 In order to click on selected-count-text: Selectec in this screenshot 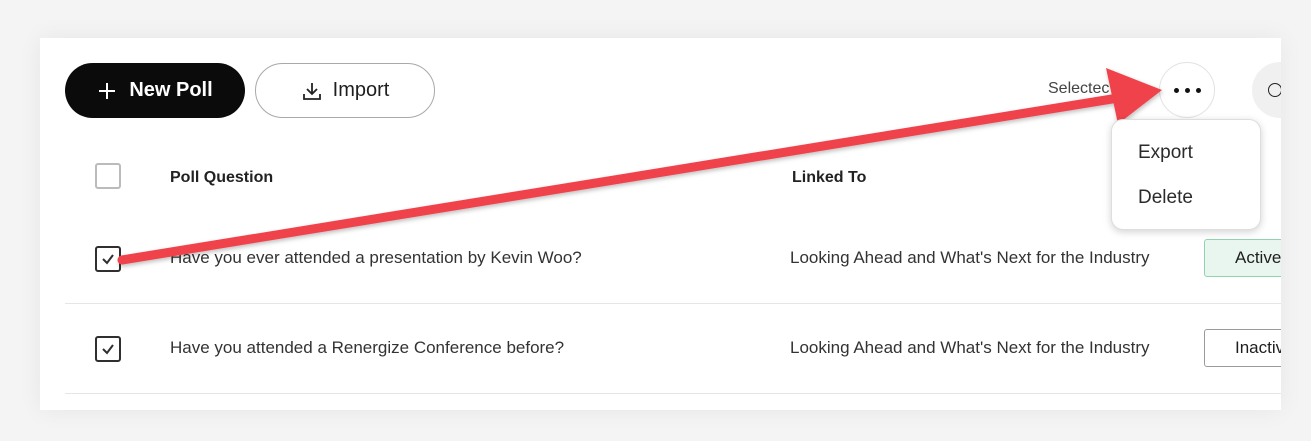, I will do `click(1079, 88)`.